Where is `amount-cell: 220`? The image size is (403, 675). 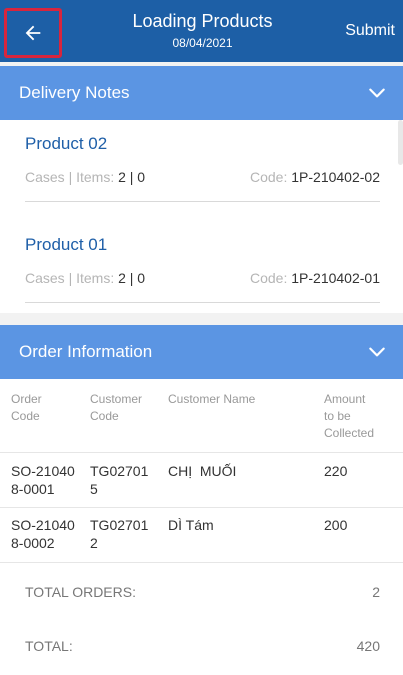 amount-cell: 220 is located at coordinates (336, 471).